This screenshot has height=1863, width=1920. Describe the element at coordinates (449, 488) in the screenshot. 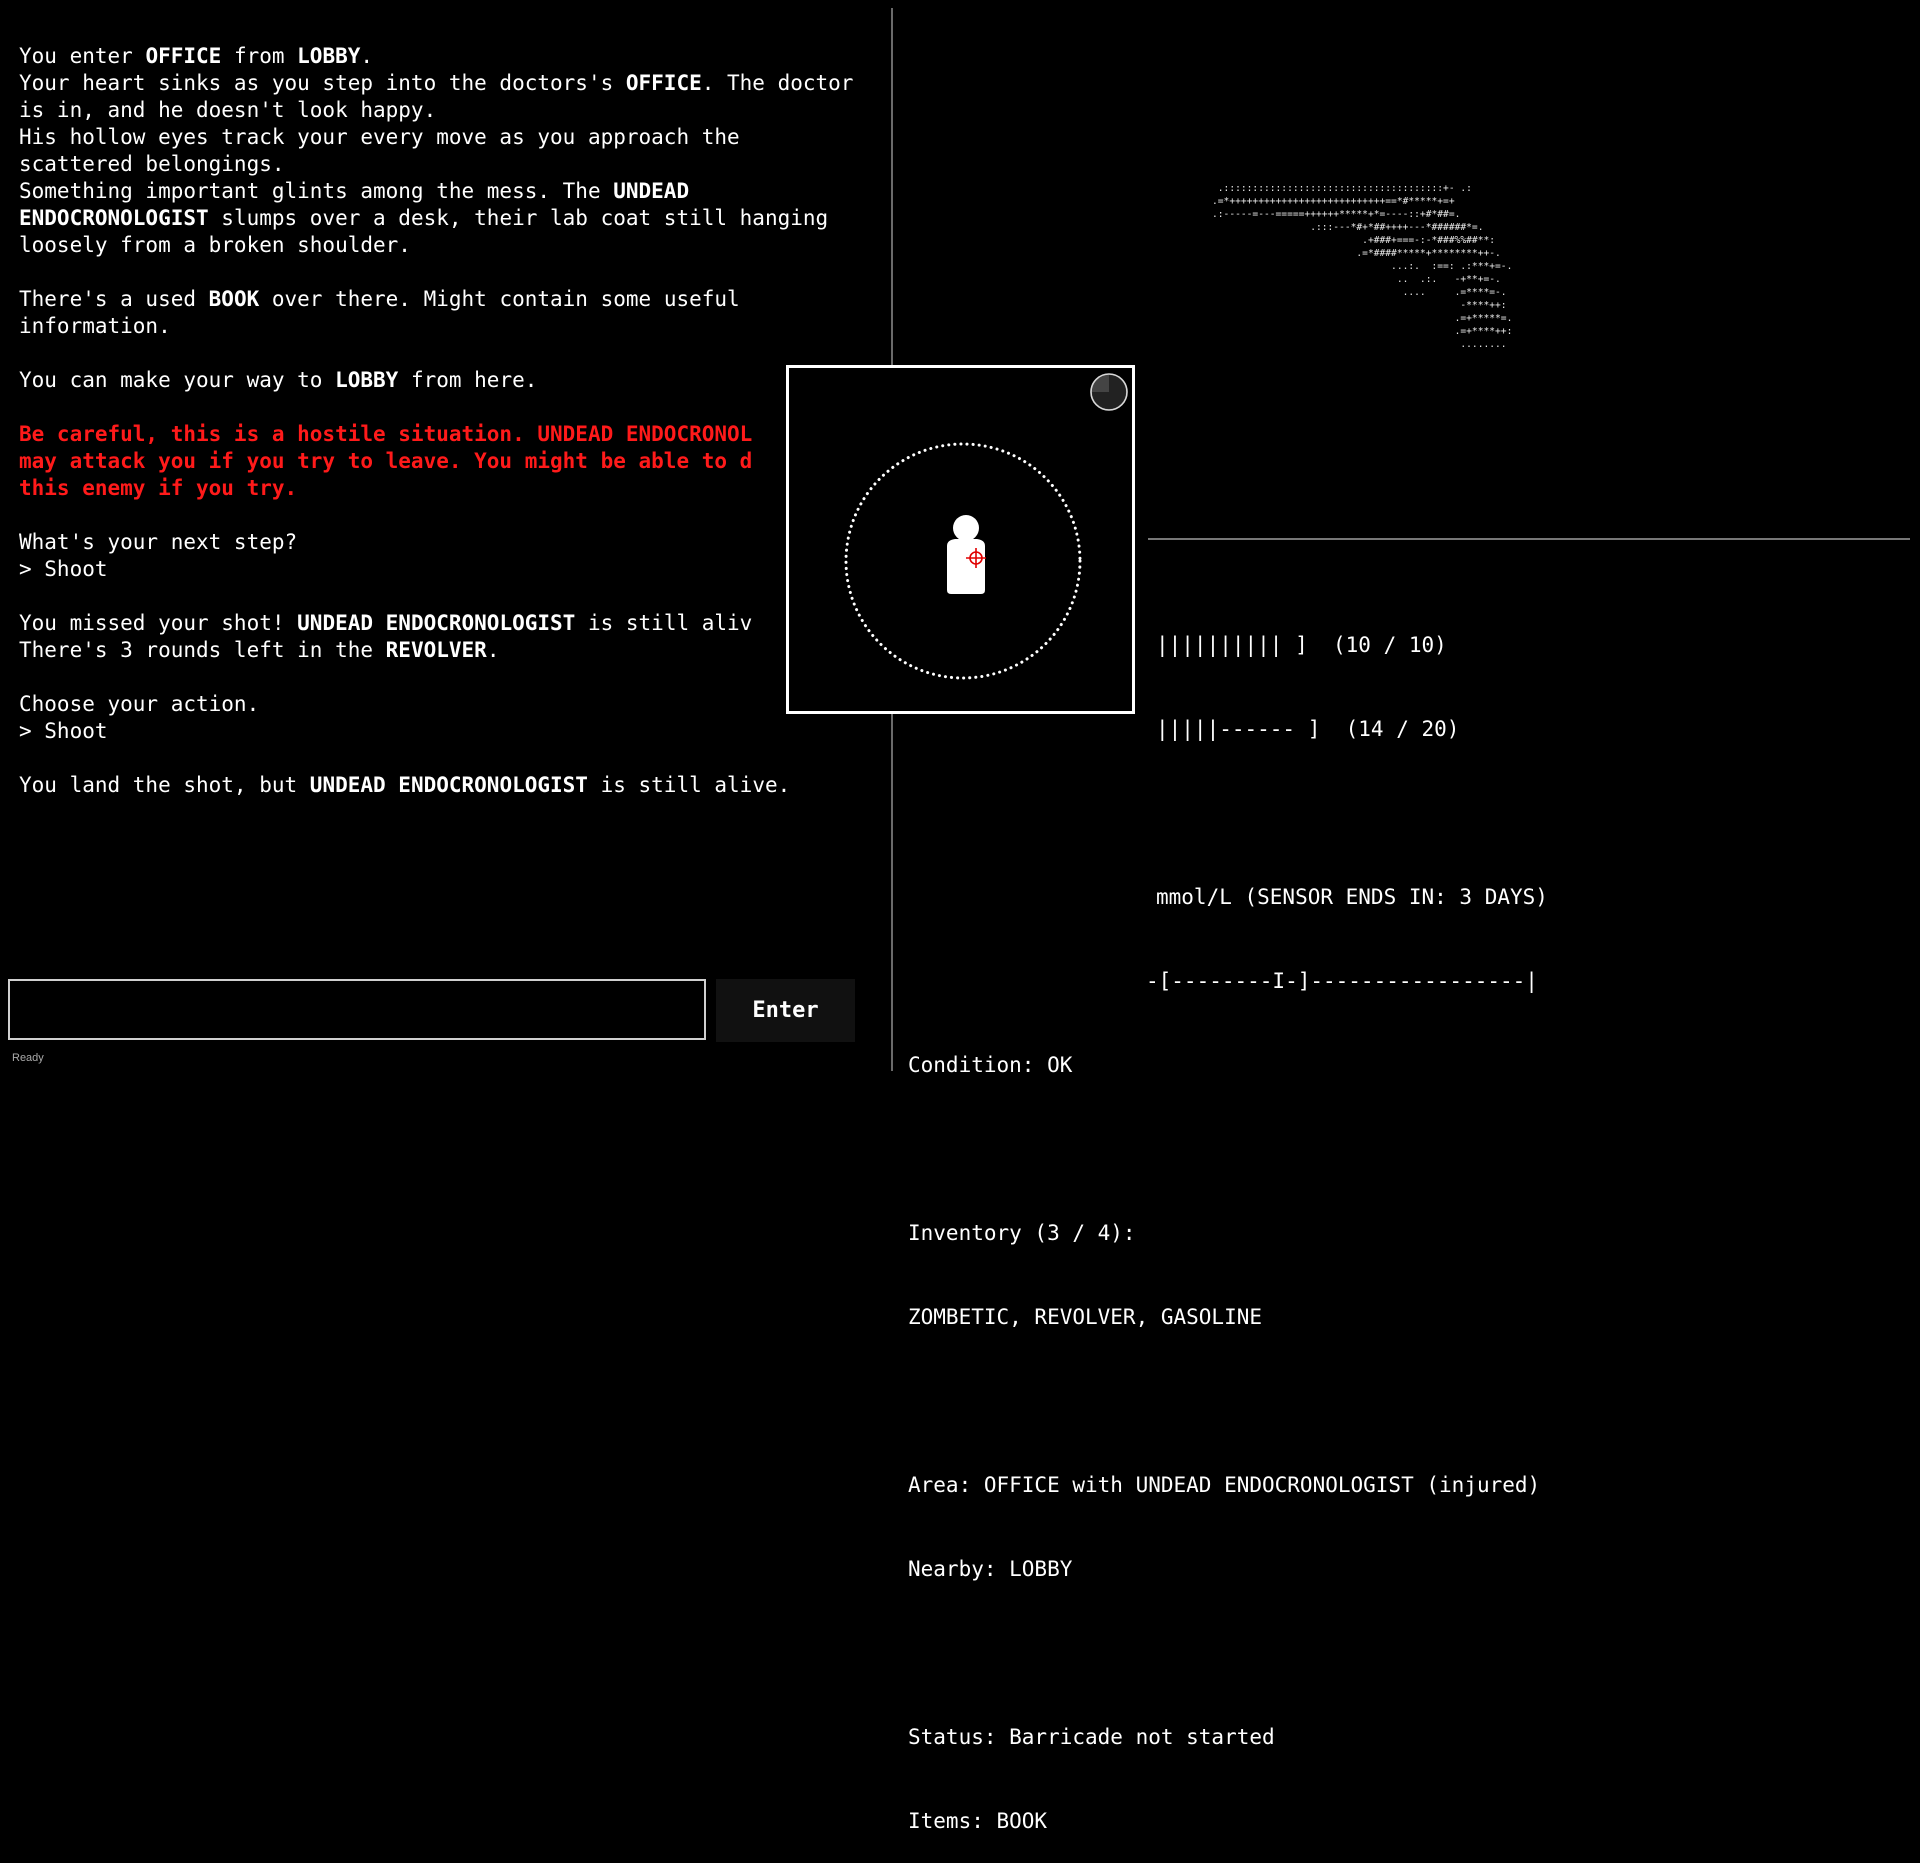

I see `log-warning-line: this enemy if you try.` at that location.